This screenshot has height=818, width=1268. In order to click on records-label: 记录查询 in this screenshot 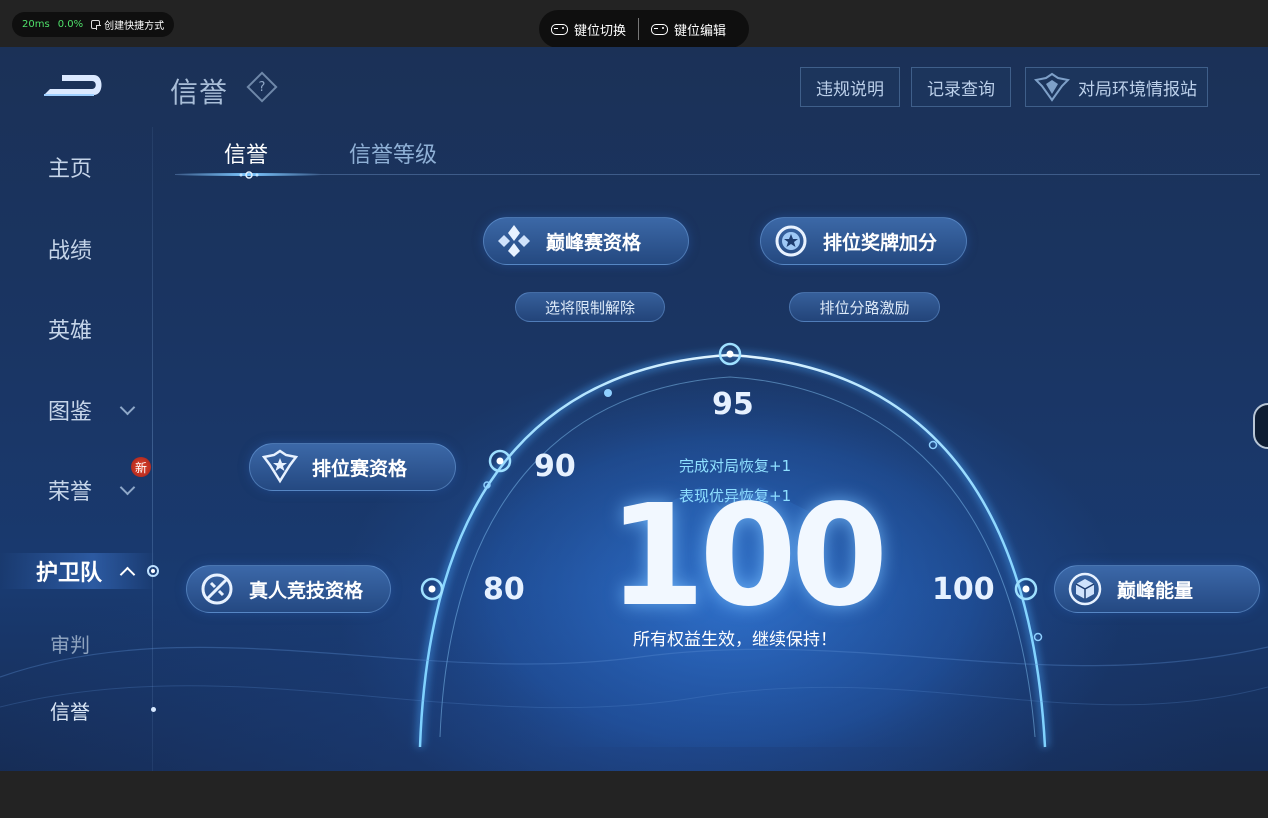, I will do `click(961, 89)`.